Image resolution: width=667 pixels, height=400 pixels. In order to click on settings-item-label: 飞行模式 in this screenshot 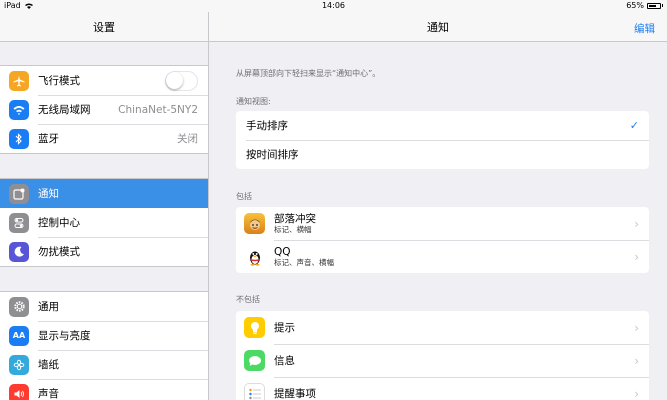, I will do `click(59, 81)`.